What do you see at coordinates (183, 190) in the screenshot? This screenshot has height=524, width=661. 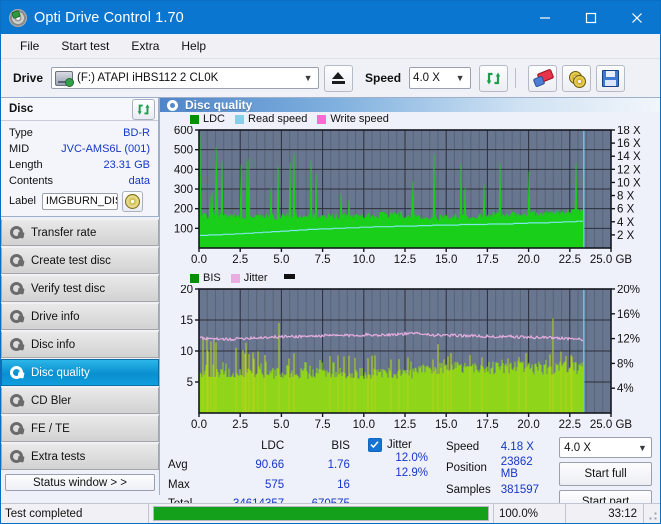 I see `svg-text: 300` at bounding box center [183, 190].